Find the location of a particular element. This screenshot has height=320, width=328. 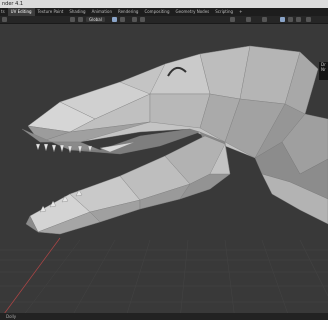

tab-geometry-nodes: Geometry Nodes is located at coordinates (193, 12).